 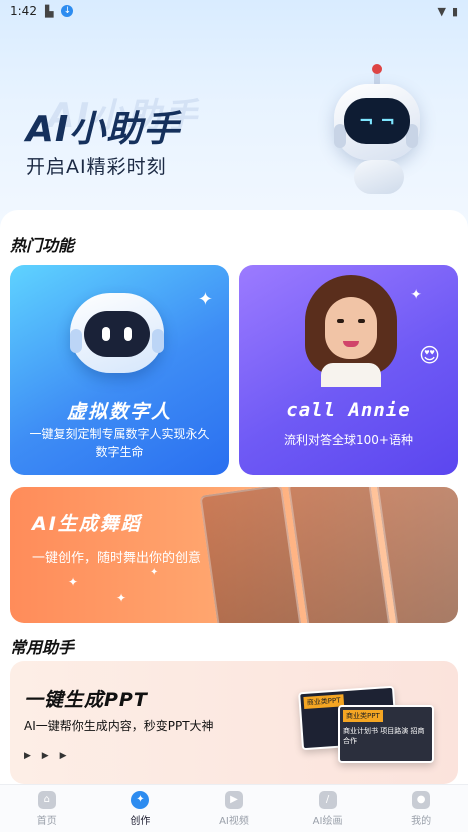 I want to click on hot-features-title: 热门功能, so click(x=42, y=245).